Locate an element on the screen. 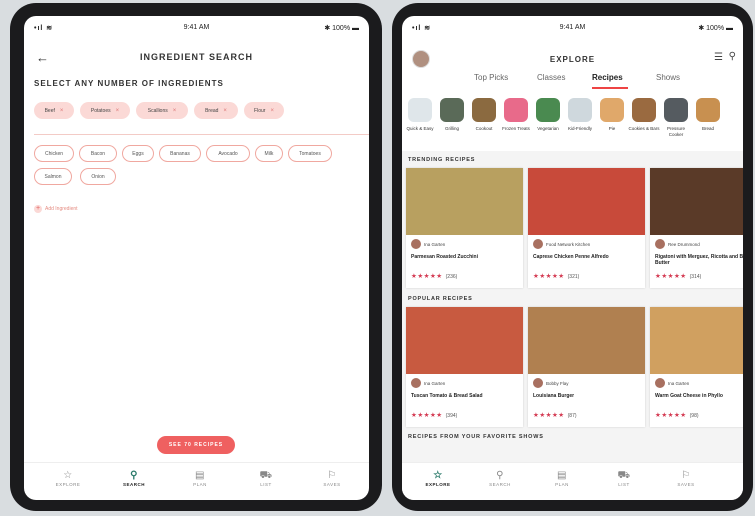  tab-label: PLAN is located at coordinates (562, 484).